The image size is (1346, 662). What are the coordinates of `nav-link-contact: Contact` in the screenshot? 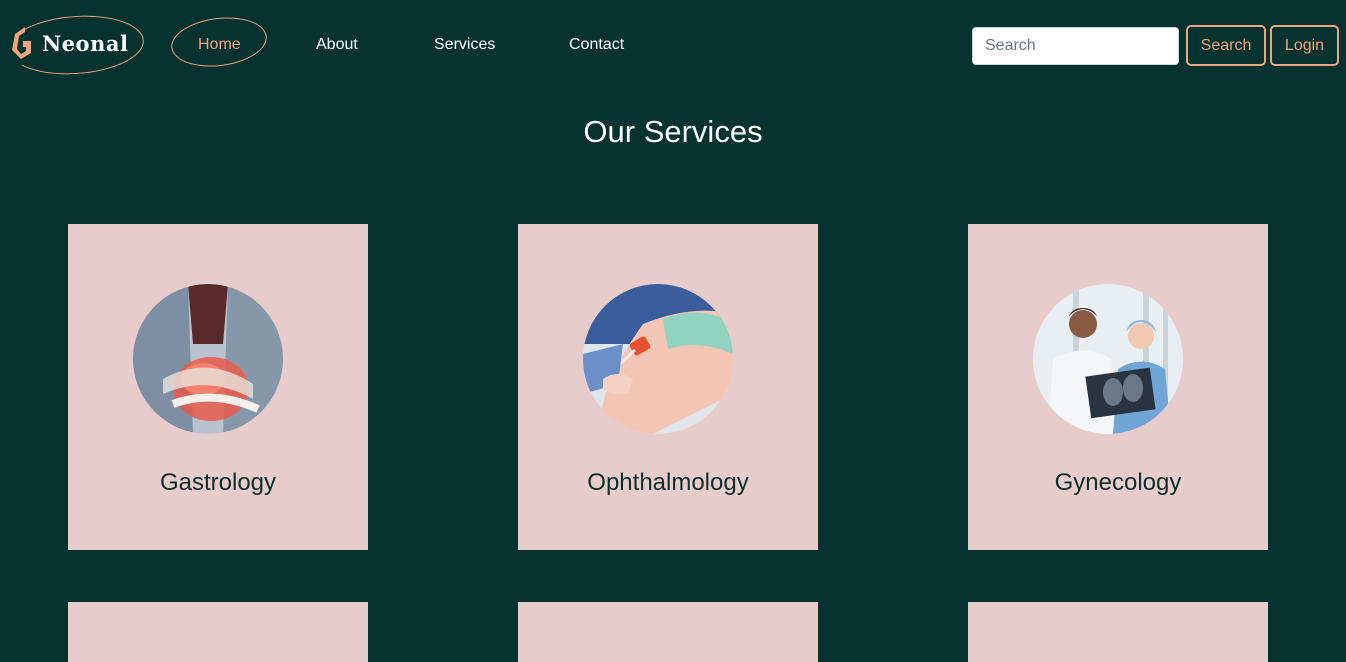 It's located at (596, 45).